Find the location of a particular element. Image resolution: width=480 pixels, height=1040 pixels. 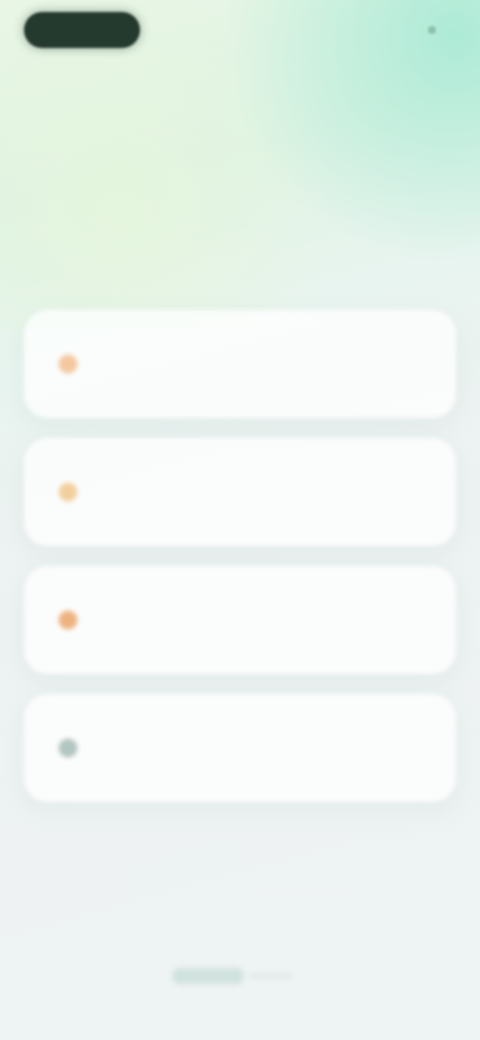

flame-icon is located at coordinates (68, 620).